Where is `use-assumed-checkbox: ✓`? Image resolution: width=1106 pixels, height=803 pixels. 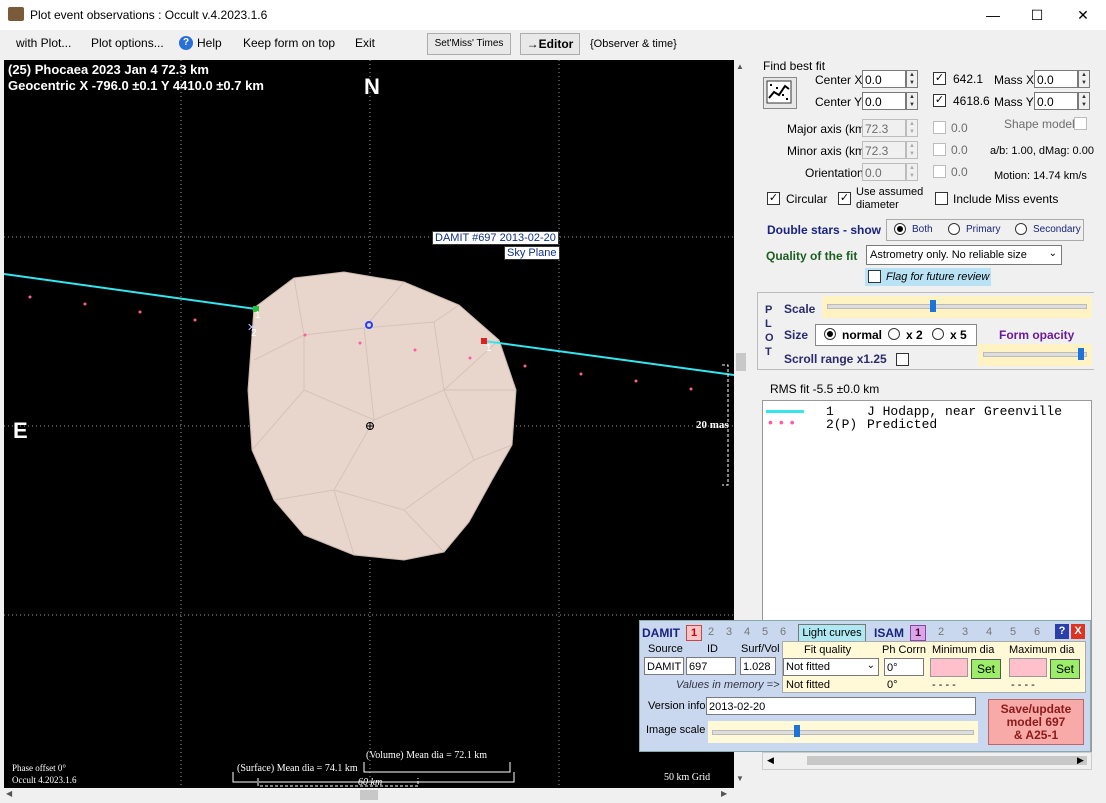 use-assumed-checkbox: ✓ is located at coordinates (844, 198).